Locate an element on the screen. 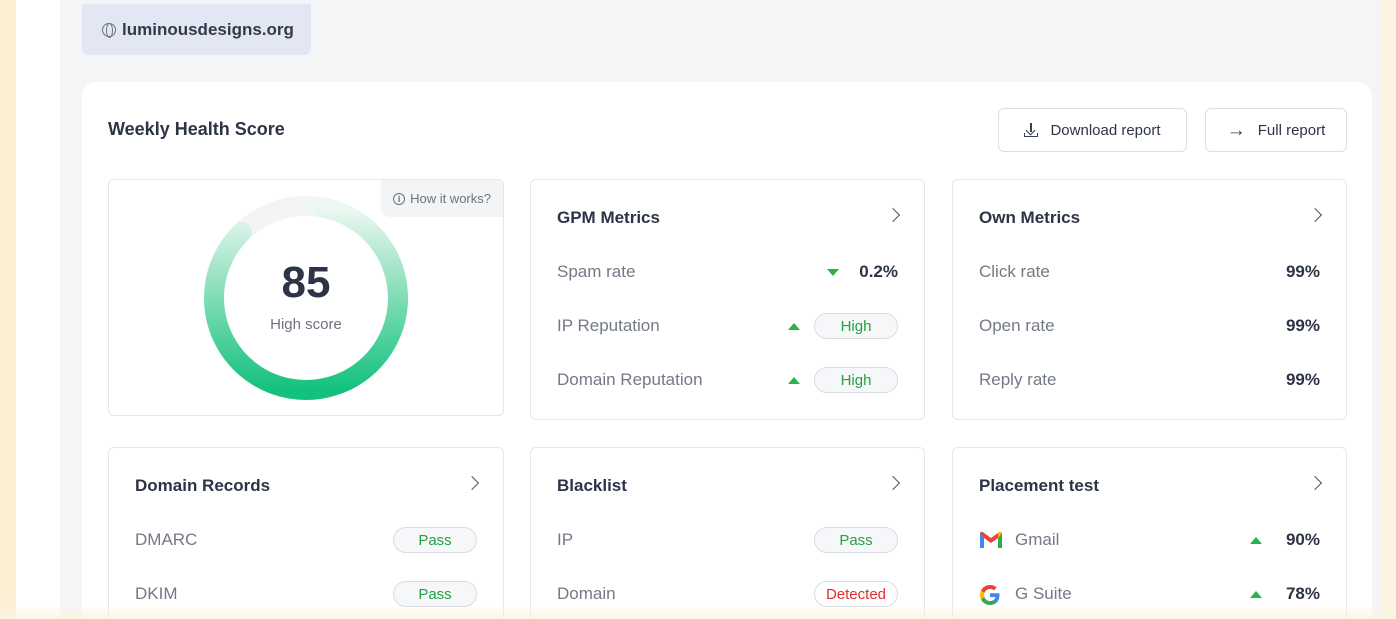  download-icon is located at coordinates (1031, 130).